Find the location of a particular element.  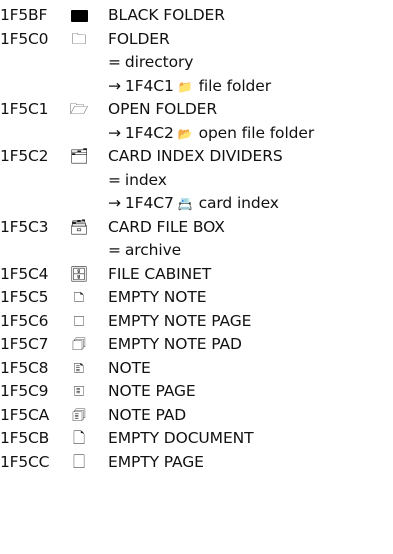

card-file-box-icon: 🗃 is located at coordinates (79, 226).